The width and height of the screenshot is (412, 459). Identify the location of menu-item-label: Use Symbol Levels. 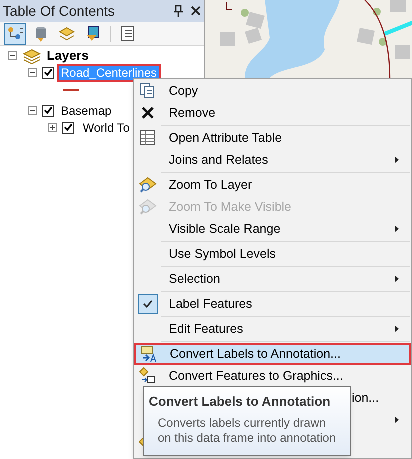
(222, 254).